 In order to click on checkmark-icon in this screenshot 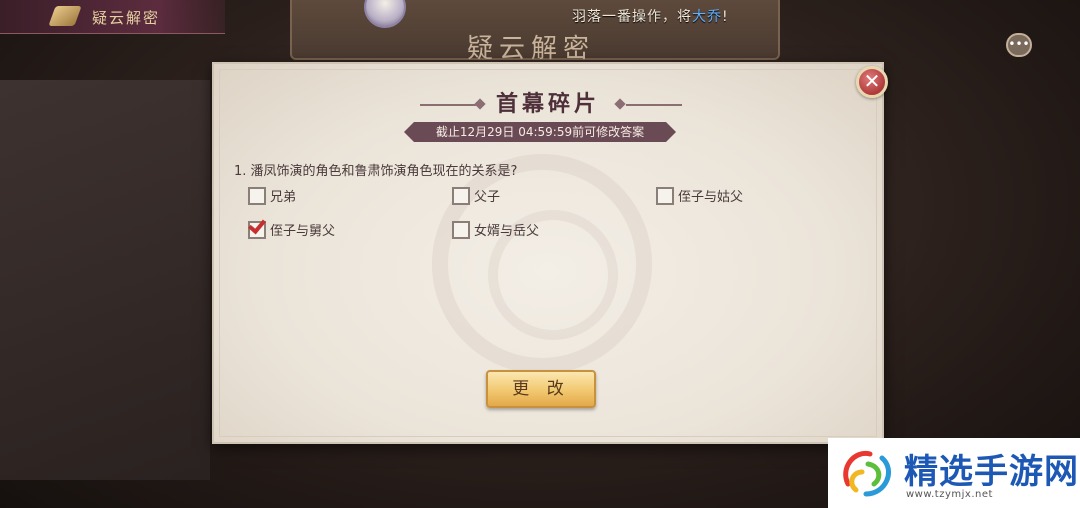, I will do `click(257, 224)`.